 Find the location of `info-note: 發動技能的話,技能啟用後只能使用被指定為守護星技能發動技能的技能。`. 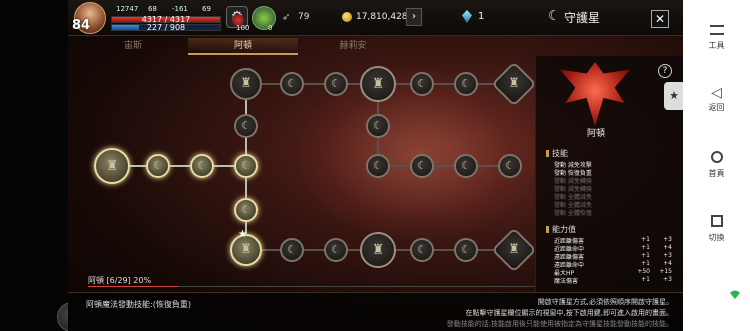

info-note: 發動技能的話,技能啟用後只能使用被指定為守護星技能發動技能的技能。 is located at coordinates (559, 324).